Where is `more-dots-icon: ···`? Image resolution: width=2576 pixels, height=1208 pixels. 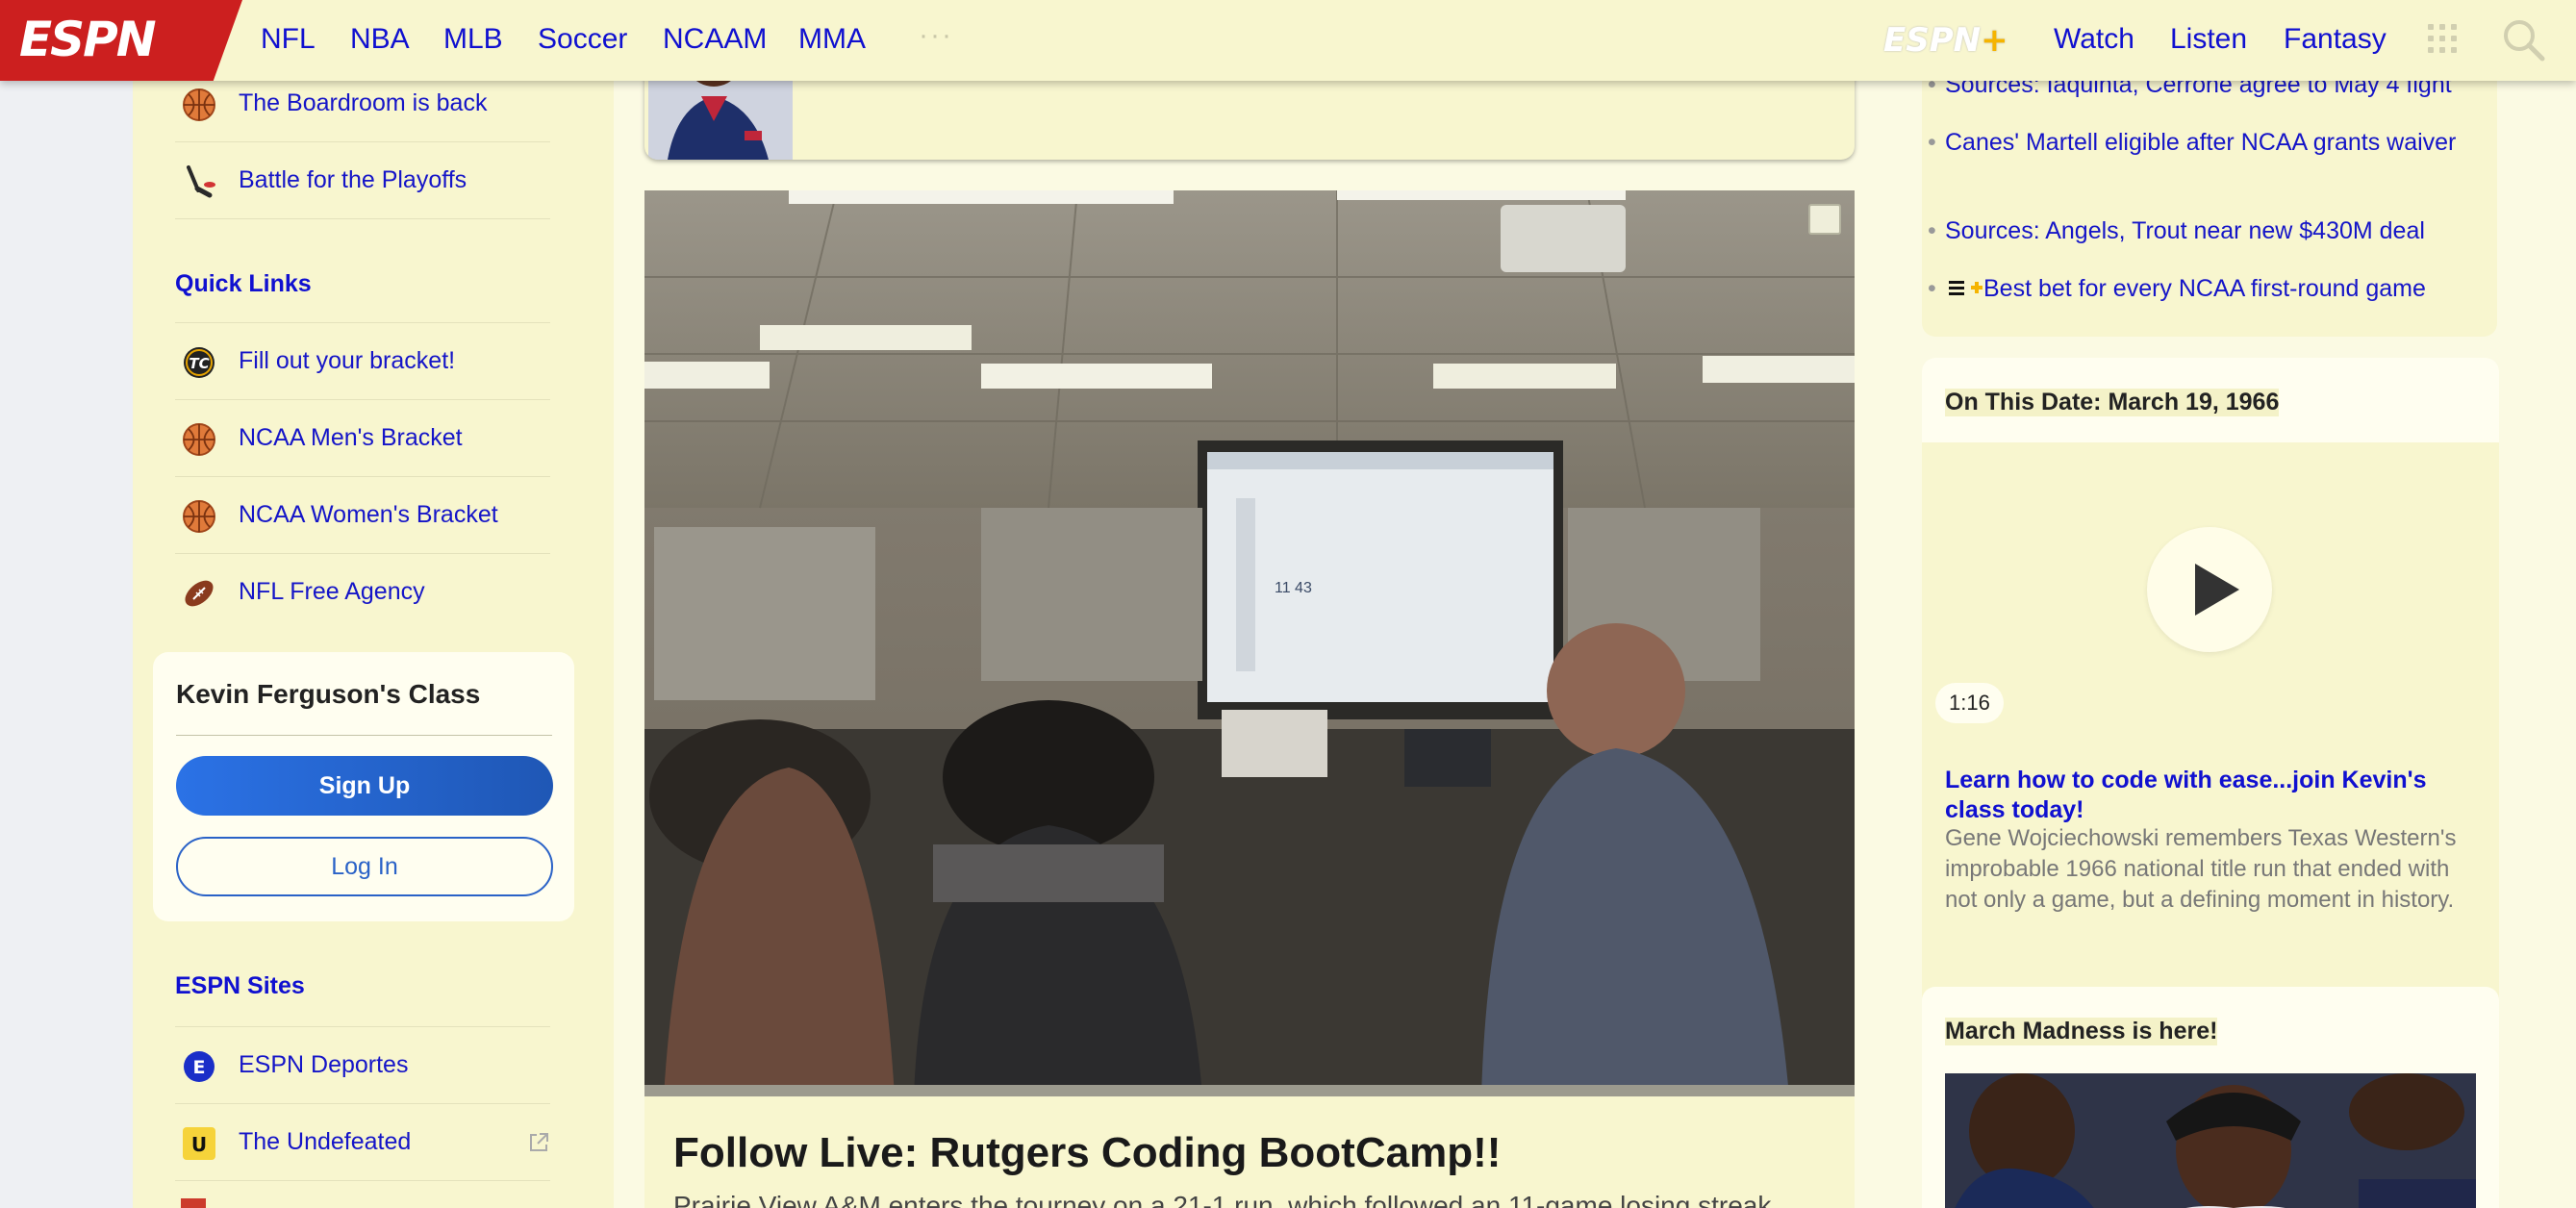 more-dots-icon: ··· is located at coordinates (936, 35).